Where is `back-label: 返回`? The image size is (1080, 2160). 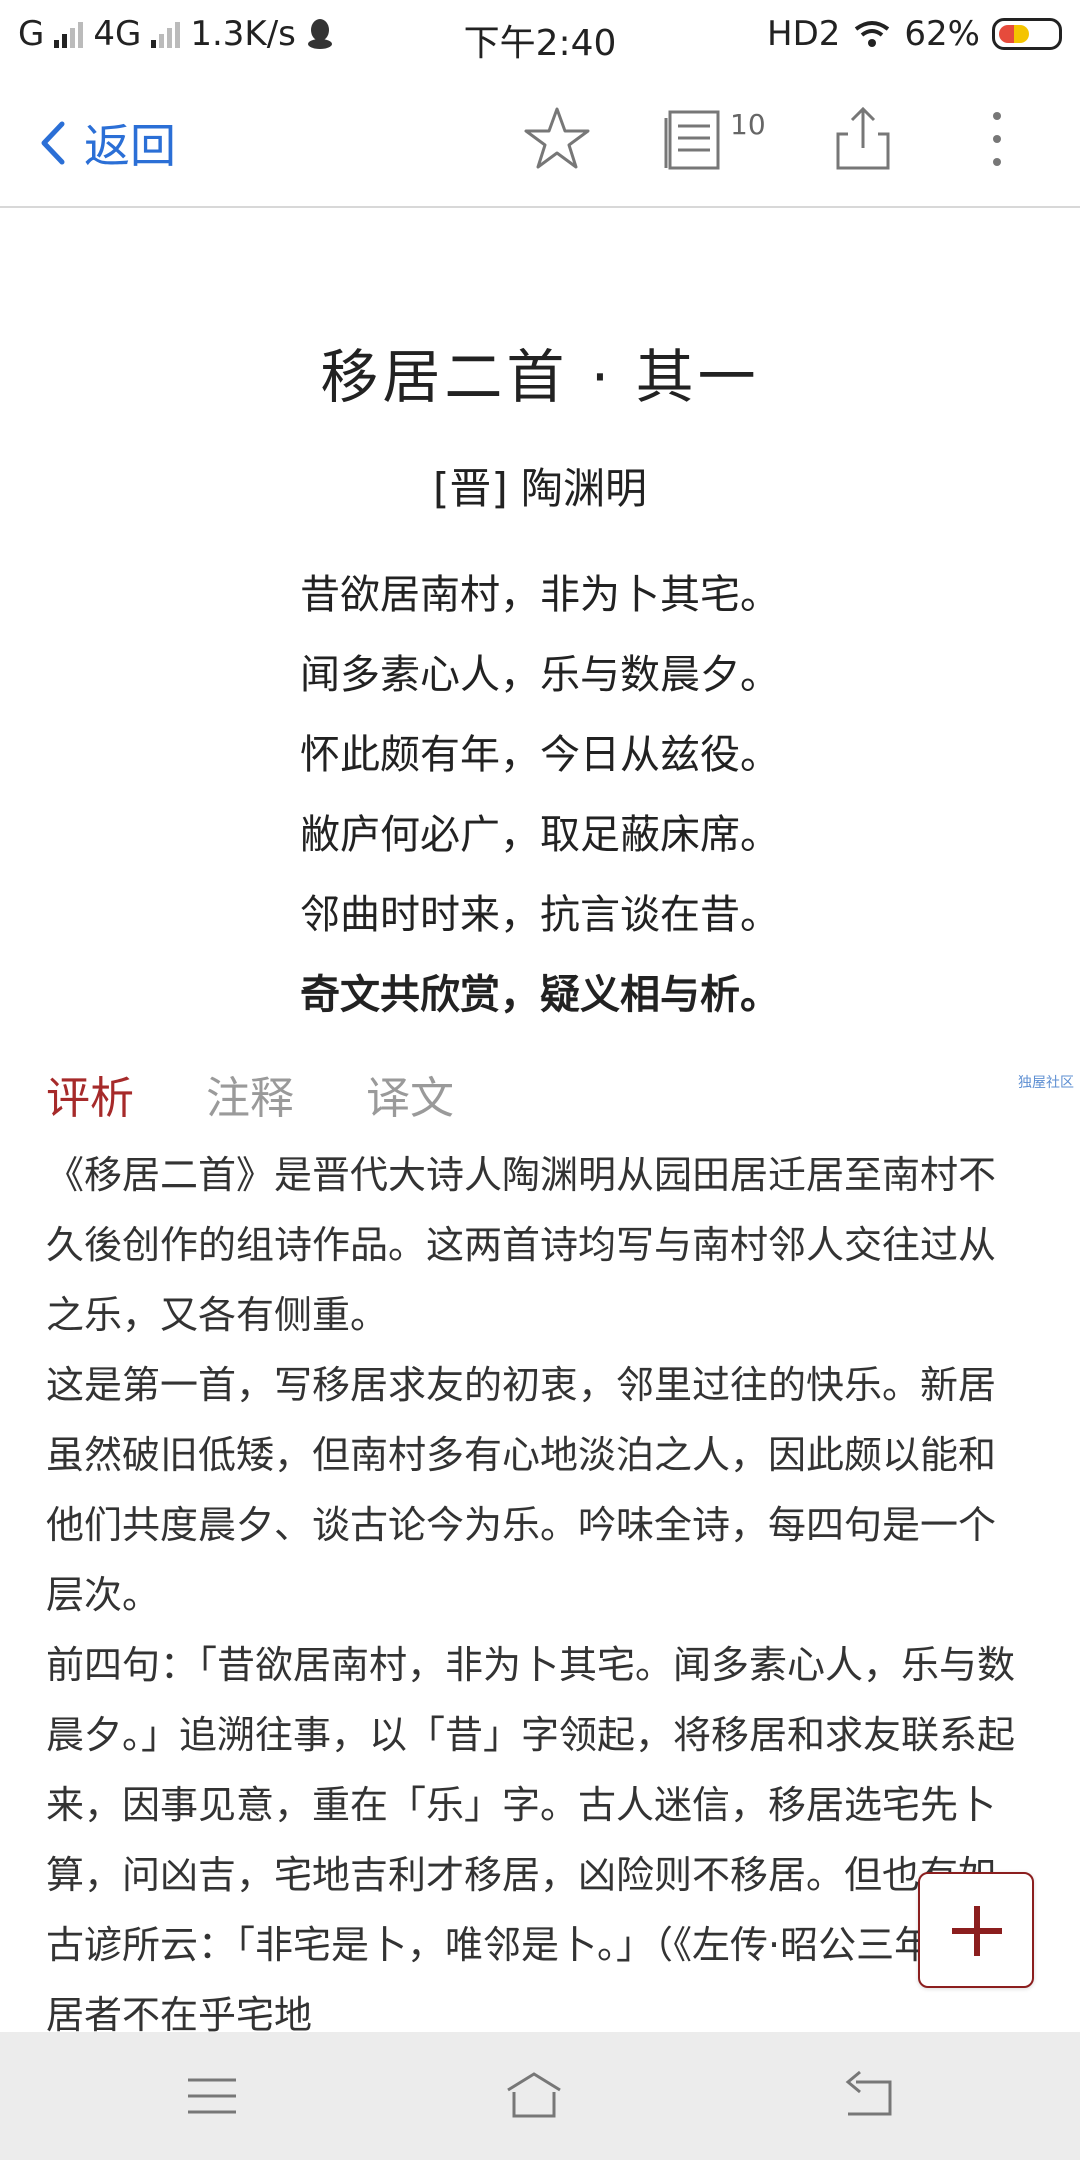
back-label: 返回 is located at coordinates (130, 146).